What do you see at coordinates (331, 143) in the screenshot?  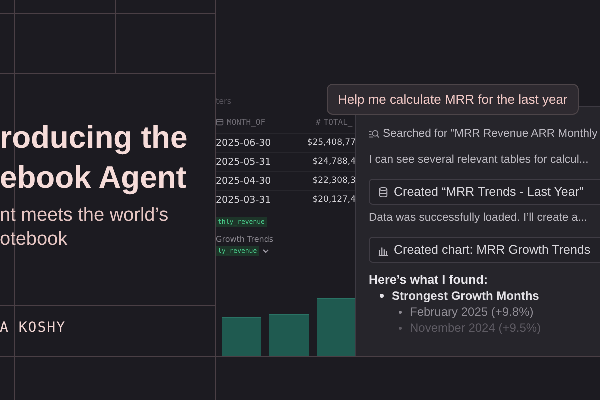 I see `table-cell: $25,408,77` at bounding box center [331, 143].